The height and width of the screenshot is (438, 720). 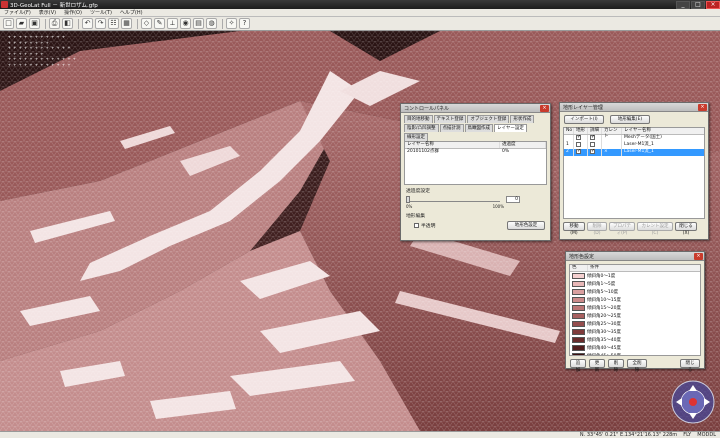 I want to click on menu-bar: ファイル(F) 表示(V) 操作(O) ツール(T) ヘルプ(H), so click(x=360, y=13).